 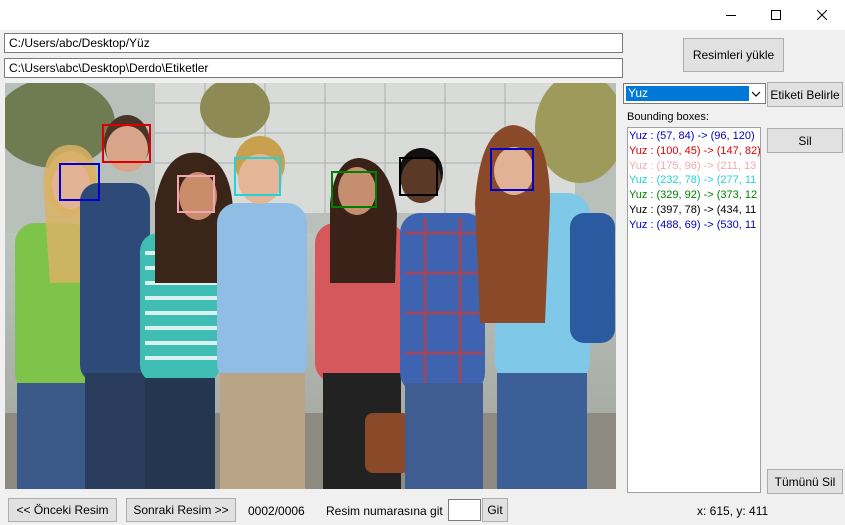 I want to click on goto-image-input, so click(x=464, y=510).